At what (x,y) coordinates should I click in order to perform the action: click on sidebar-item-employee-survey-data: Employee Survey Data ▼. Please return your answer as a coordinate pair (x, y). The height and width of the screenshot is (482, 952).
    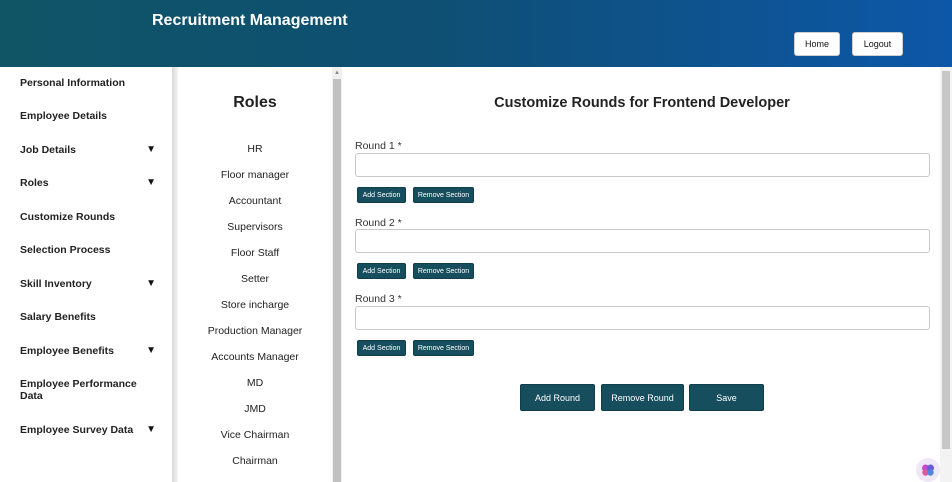
    Looking at the image, I should click on (90, 430).